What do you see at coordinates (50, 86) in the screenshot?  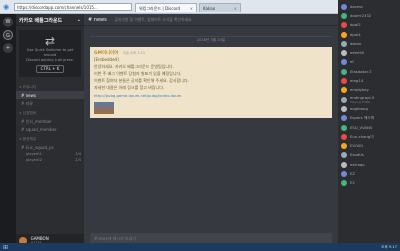 I see `category-header: ∨ 커뮤니티` at bounding box center [50, 86].